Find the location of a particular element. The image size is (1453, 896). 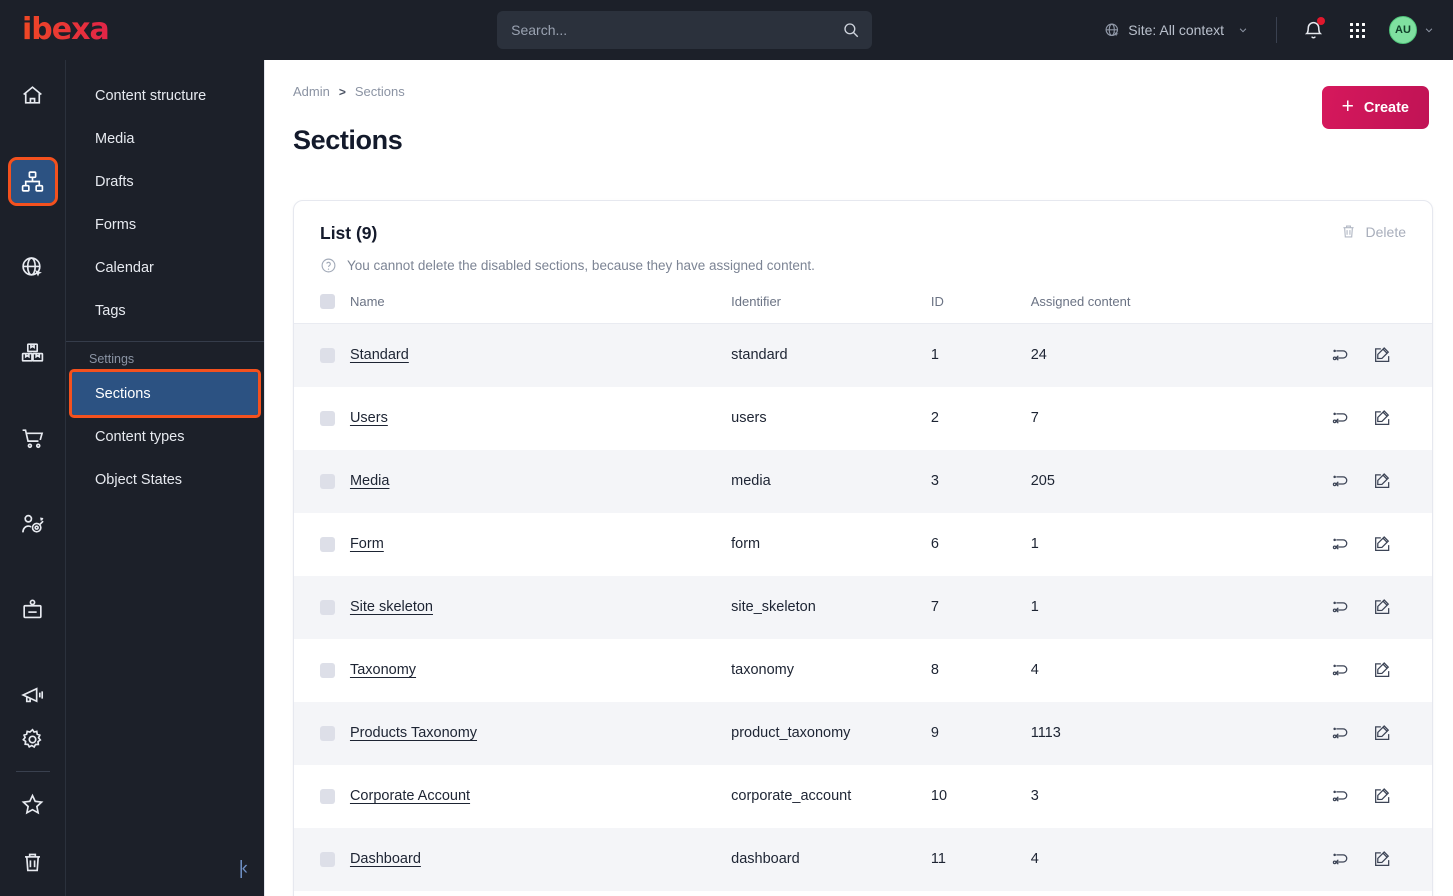

rail-item-content-structure is located at coordinates (32, 181).